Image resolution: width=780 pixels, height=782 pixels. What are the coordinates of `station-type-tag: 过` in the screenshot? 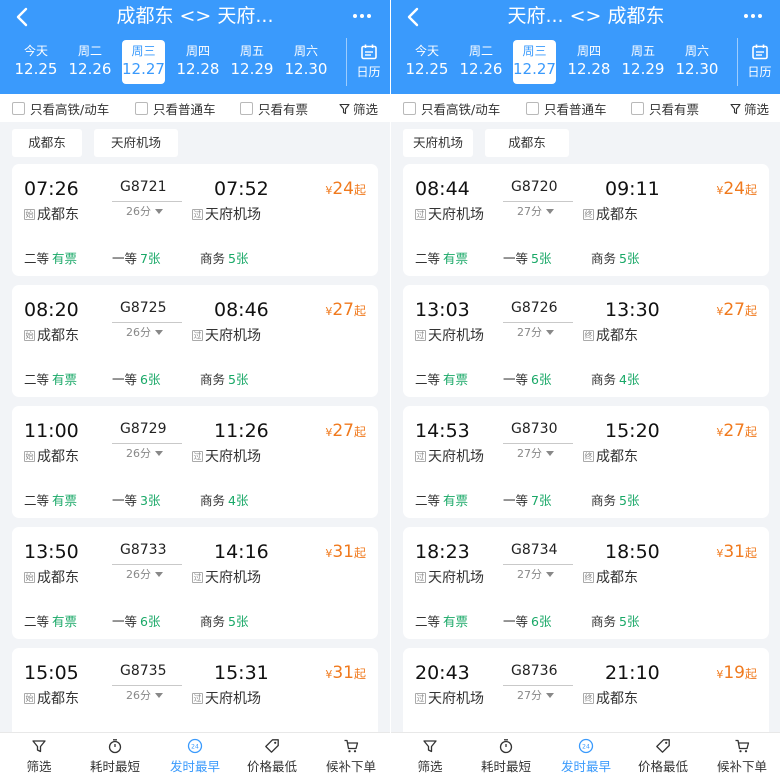 It's located at (420, 335).